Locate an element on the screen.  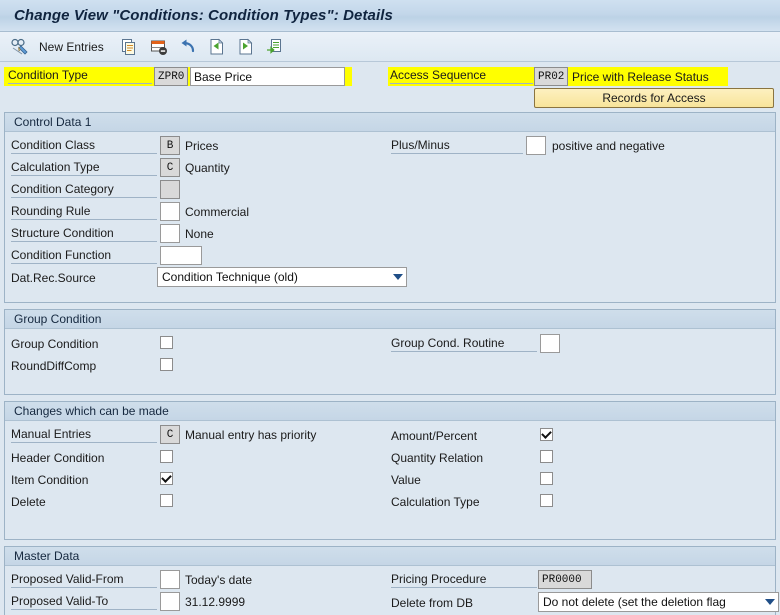
plus-minus-text: positive and negative is located at coordinates (608, 146).